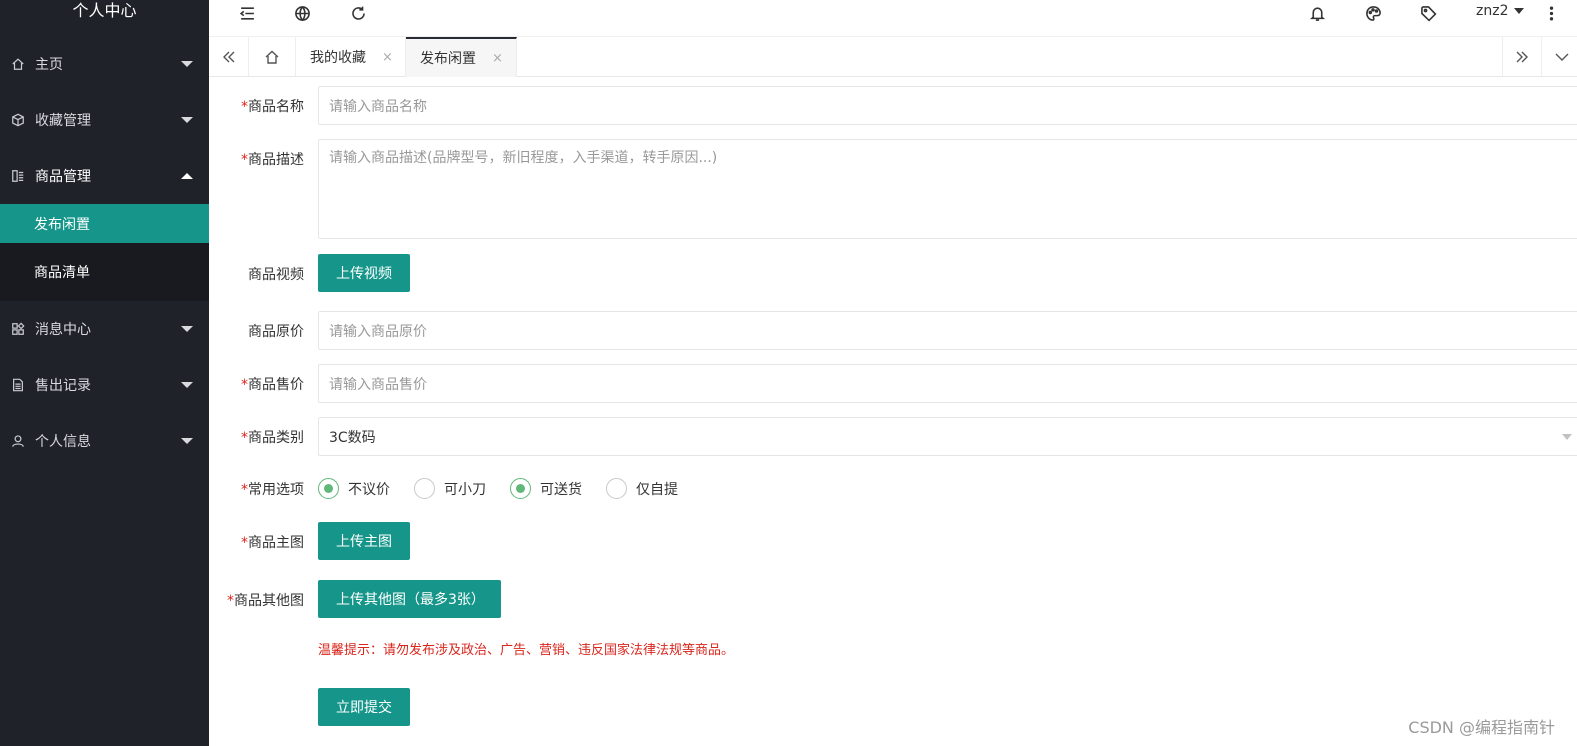 This screenshot has height=746, width=1577. What do you see at coordinates (1519, 11) in the screenshot?
I see `caret-down-icon` at bounding box center [1519, 11].